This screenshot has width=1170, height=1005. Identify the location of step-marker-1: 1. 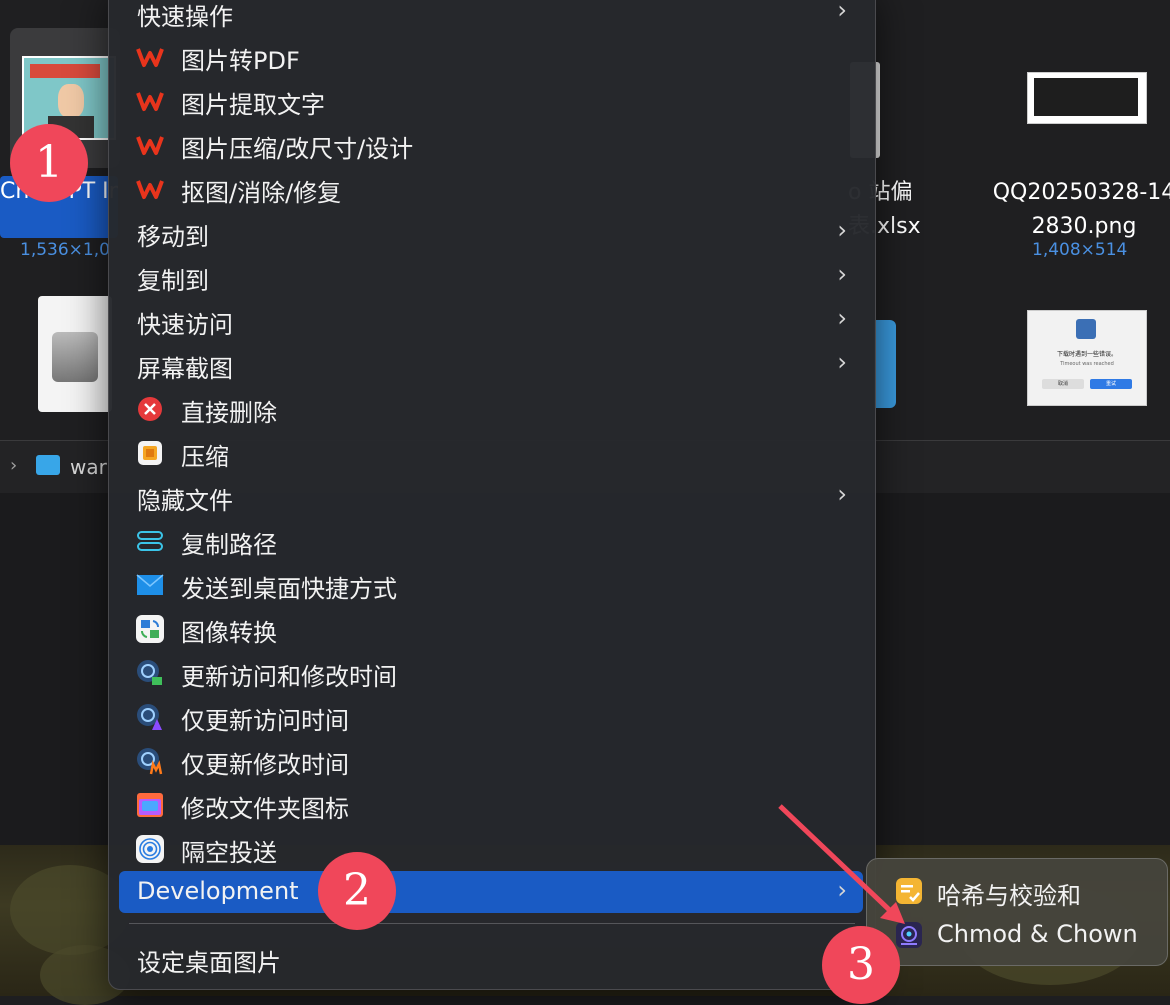
(49, 163).